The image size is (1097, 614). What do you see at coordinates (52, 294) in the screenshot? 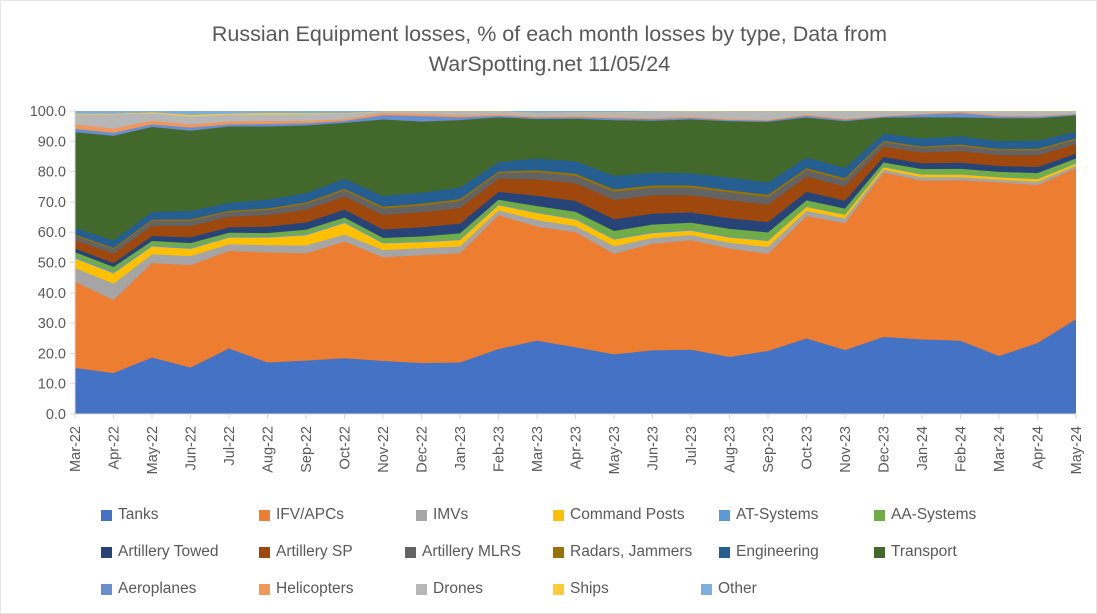
I see `y-axis-tick-label: 40.0` at bounding box center [52, 294].